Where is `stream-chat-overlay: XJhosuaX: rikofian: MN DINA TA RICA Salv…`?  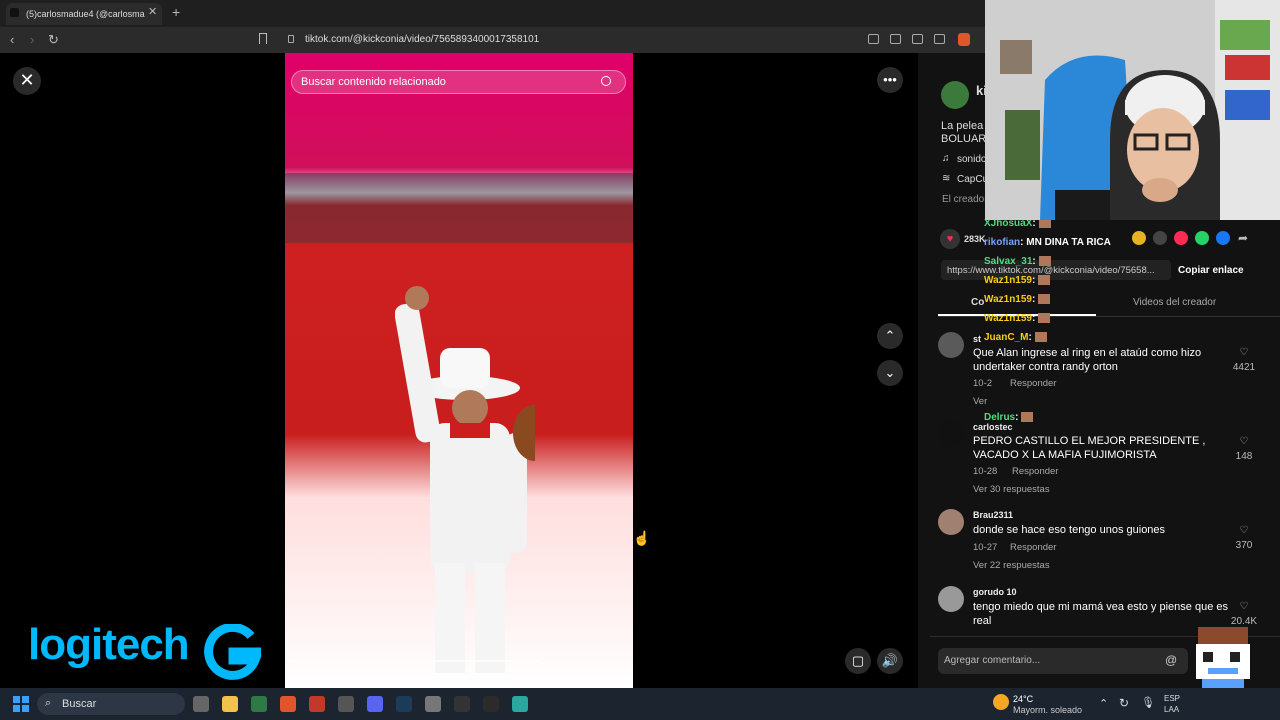 stream-chat-overlay: XJhosuaX: rikofian: MN DINA TA RICA Salv… is located at coordinates (1047, 284).